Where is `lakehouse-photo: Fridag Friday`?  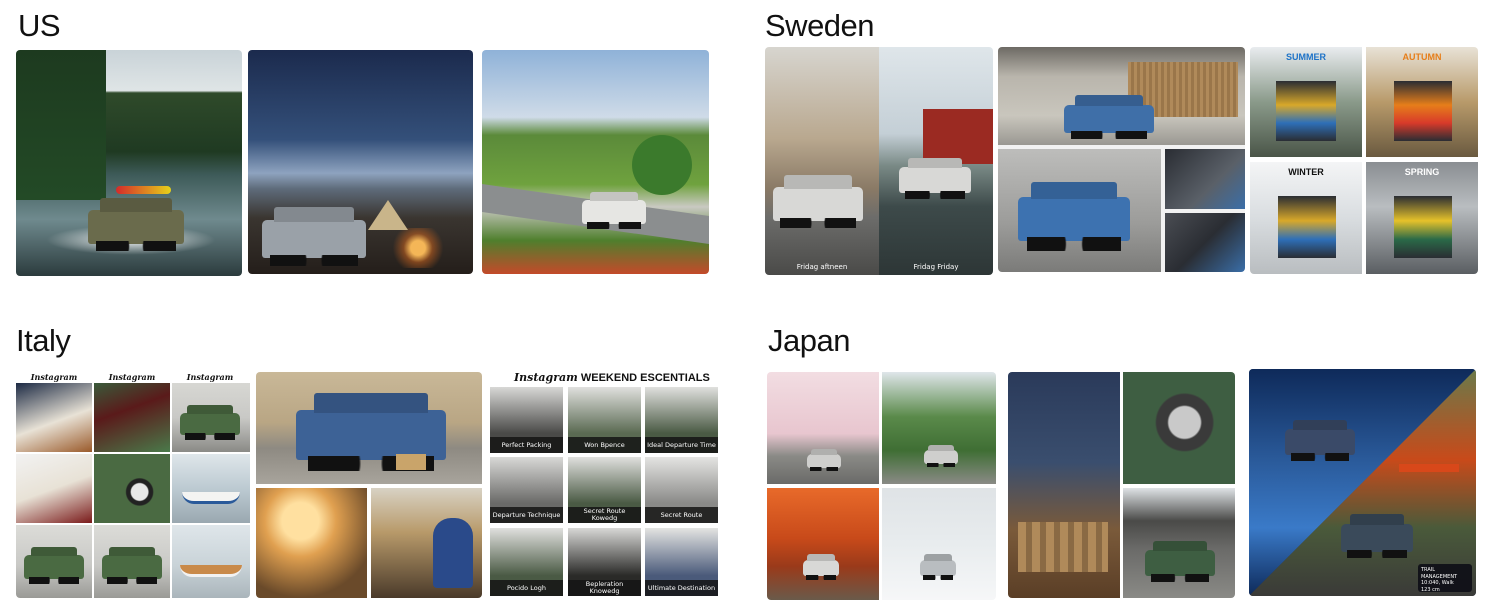 lakehouse-photo: Fridag Friday is located at coordinates (936, 161).